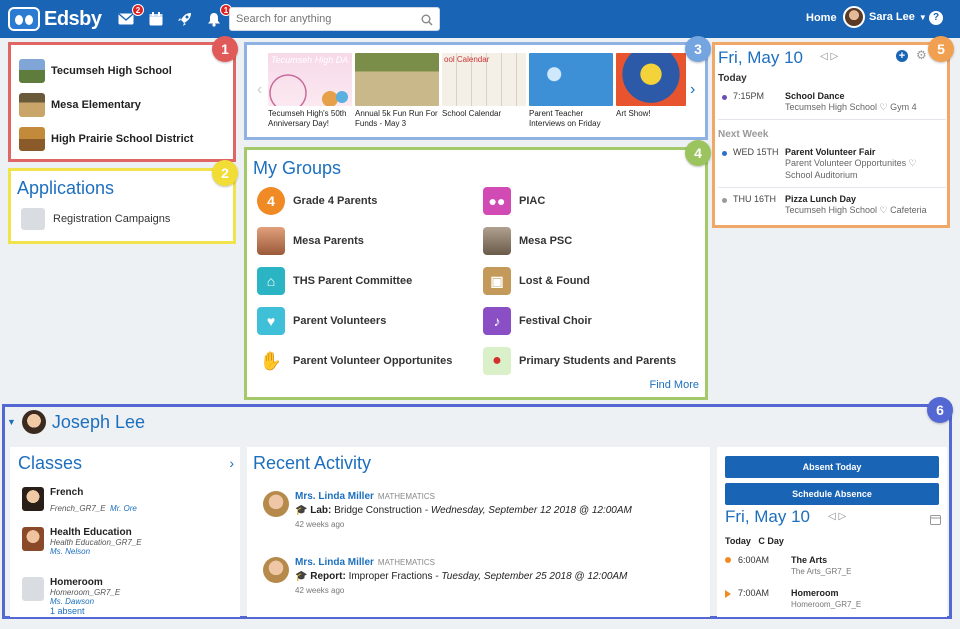 Image resolution: width=960 pixels, height=629 pixels. What do you see at coordinates (728, 594) in the screenshot?
I see `current-period-icon` at bounding box center [728, 594].